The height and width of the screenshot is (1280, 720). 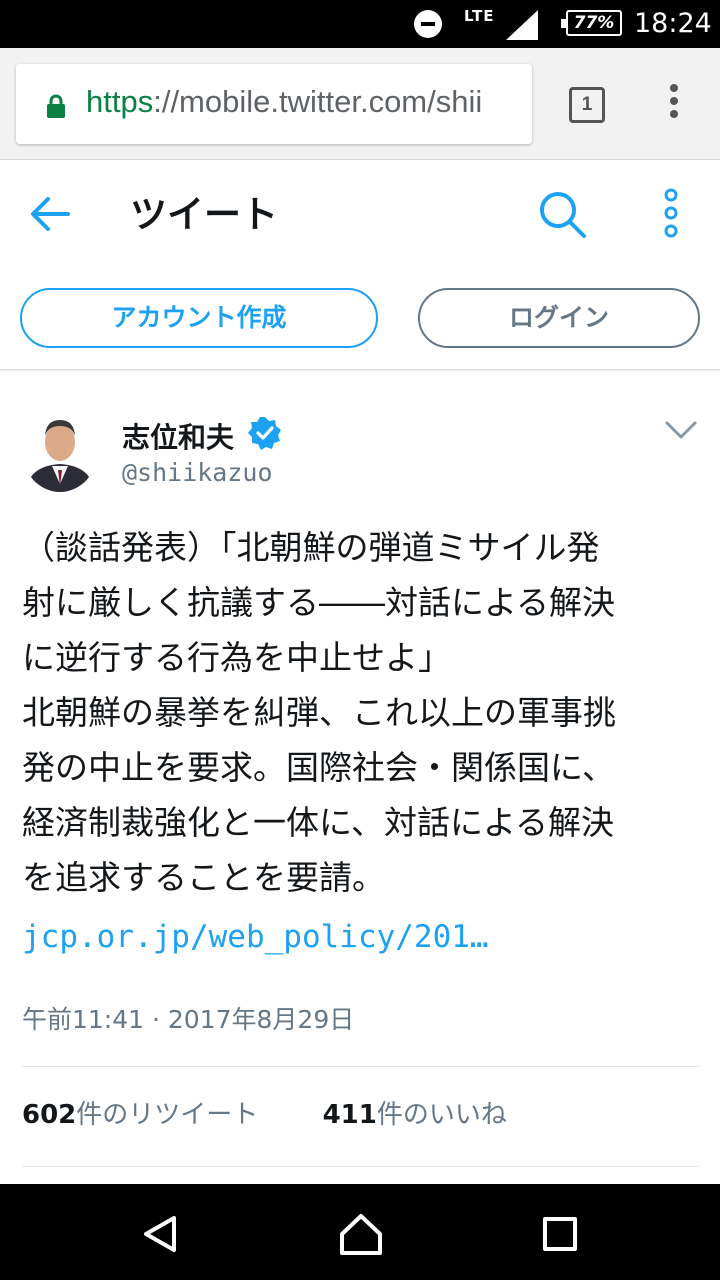 What do you see at coordinates (559, 318) in the screenshot?
I see `login-button: ログイン` at bounding box center [559, 318].